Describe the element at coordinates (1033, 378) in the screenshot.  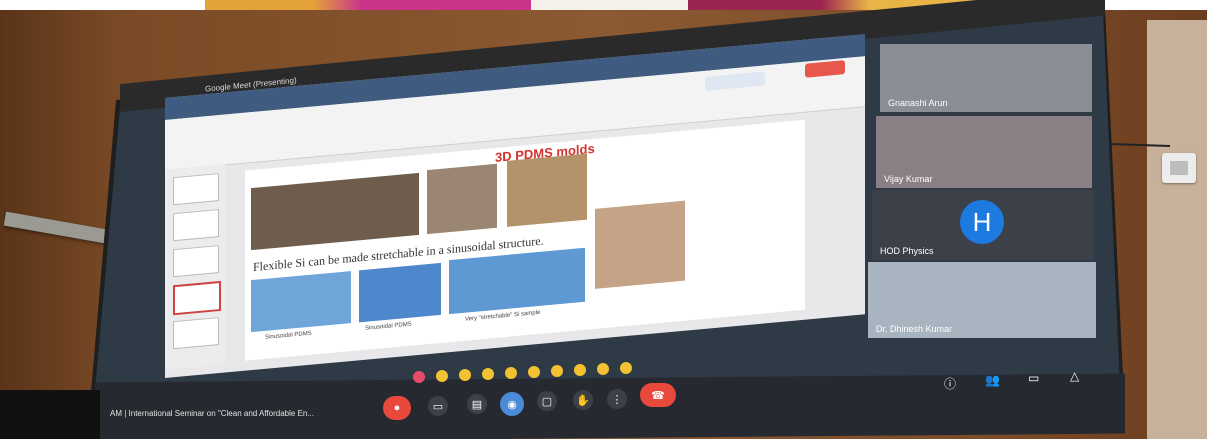
I see `chat-icon: ▭` at that location.